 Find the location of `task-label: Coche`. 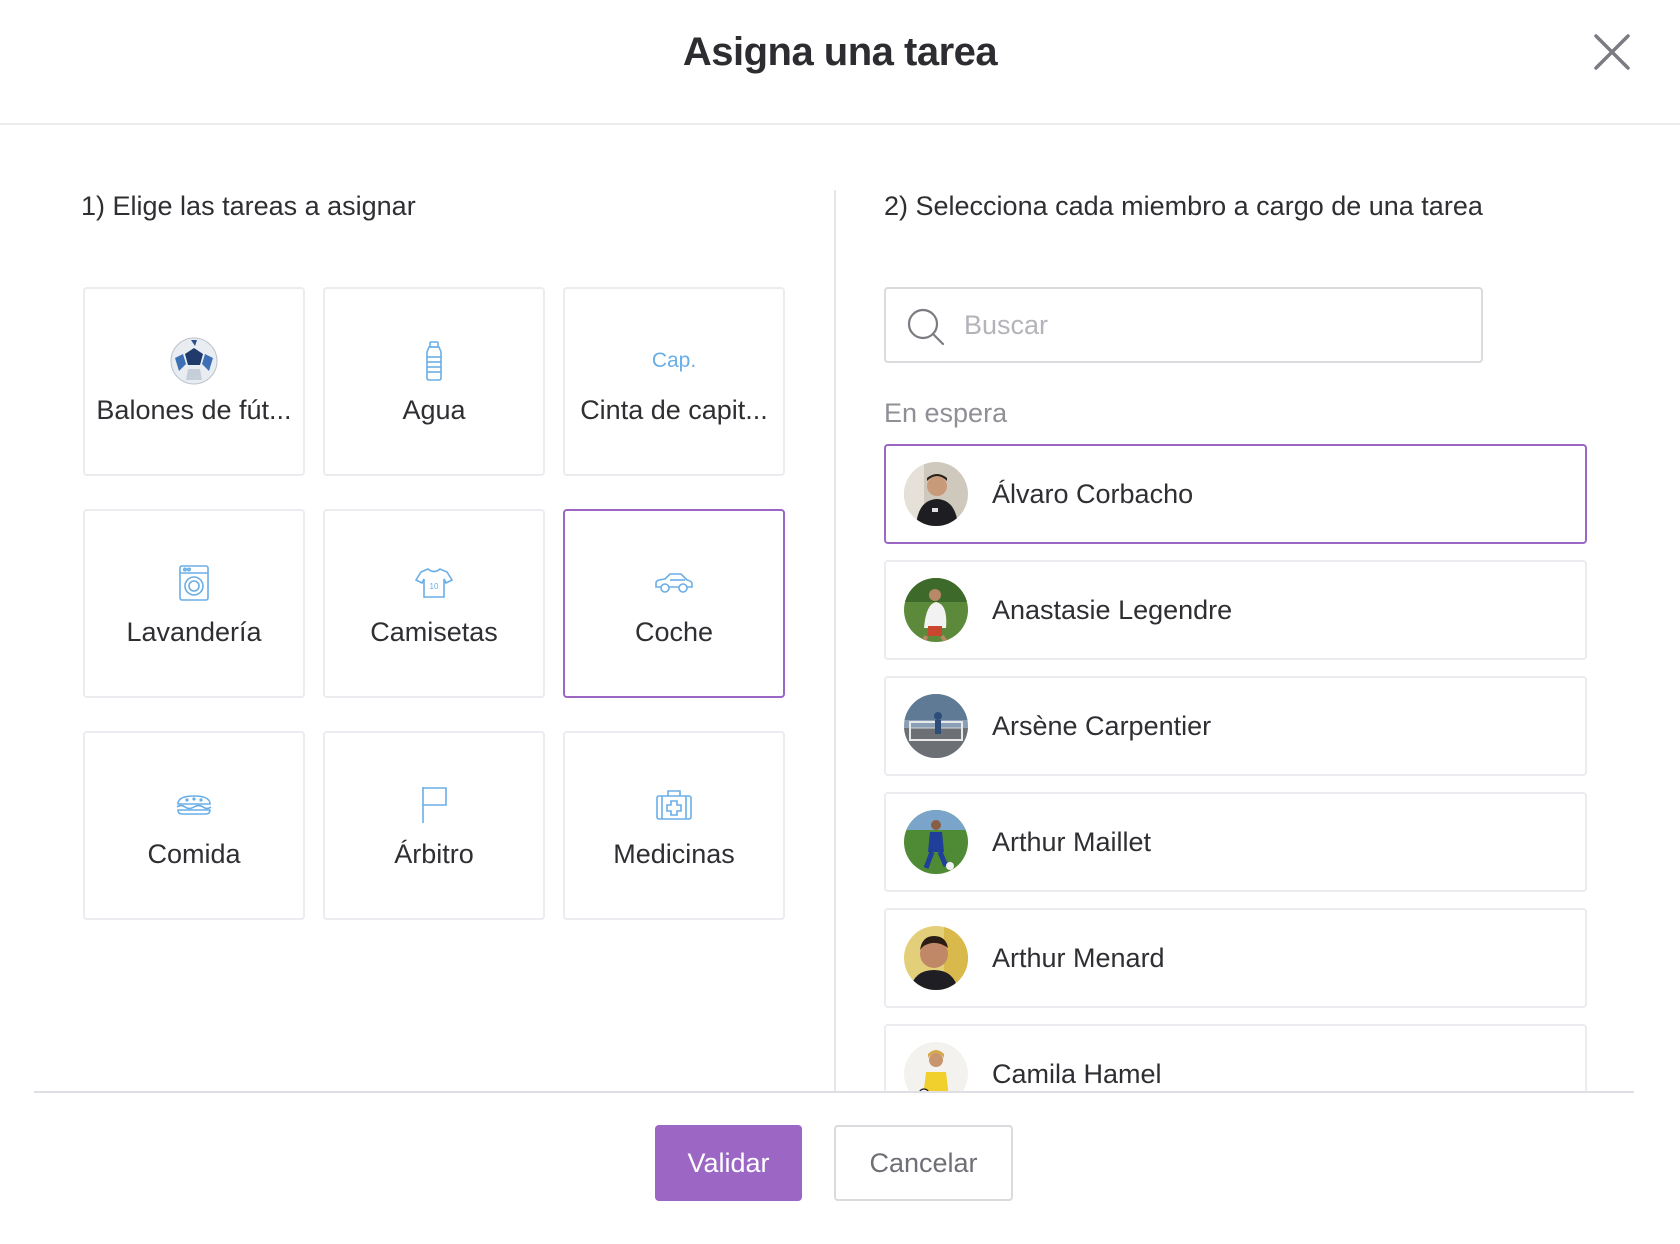

task-label: Coche is located at coordinates (674, 632).